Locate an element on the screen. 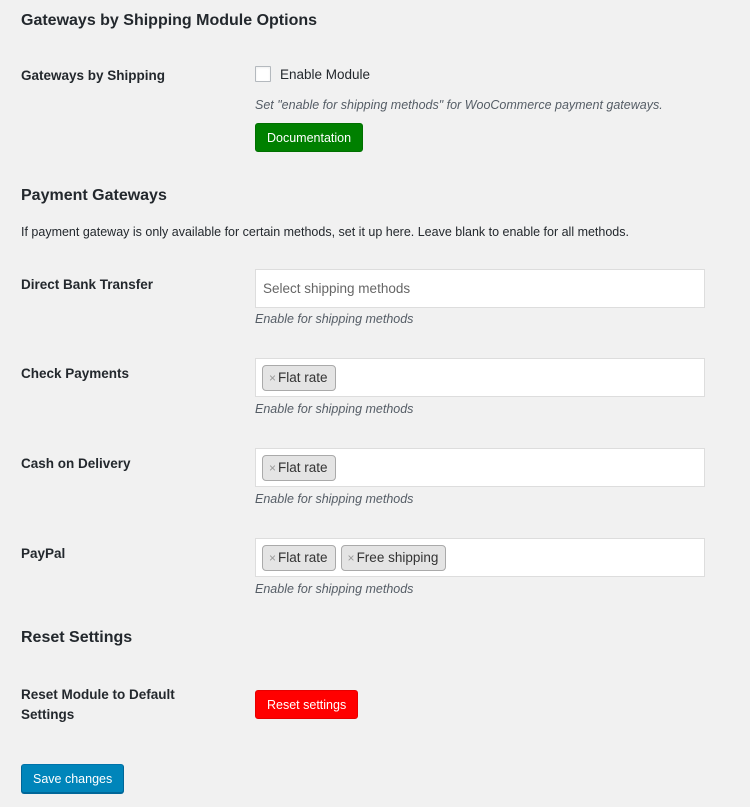  gateway-label-cash-on-delivery: Cash on Delivery is located at coordinates (76, 463).